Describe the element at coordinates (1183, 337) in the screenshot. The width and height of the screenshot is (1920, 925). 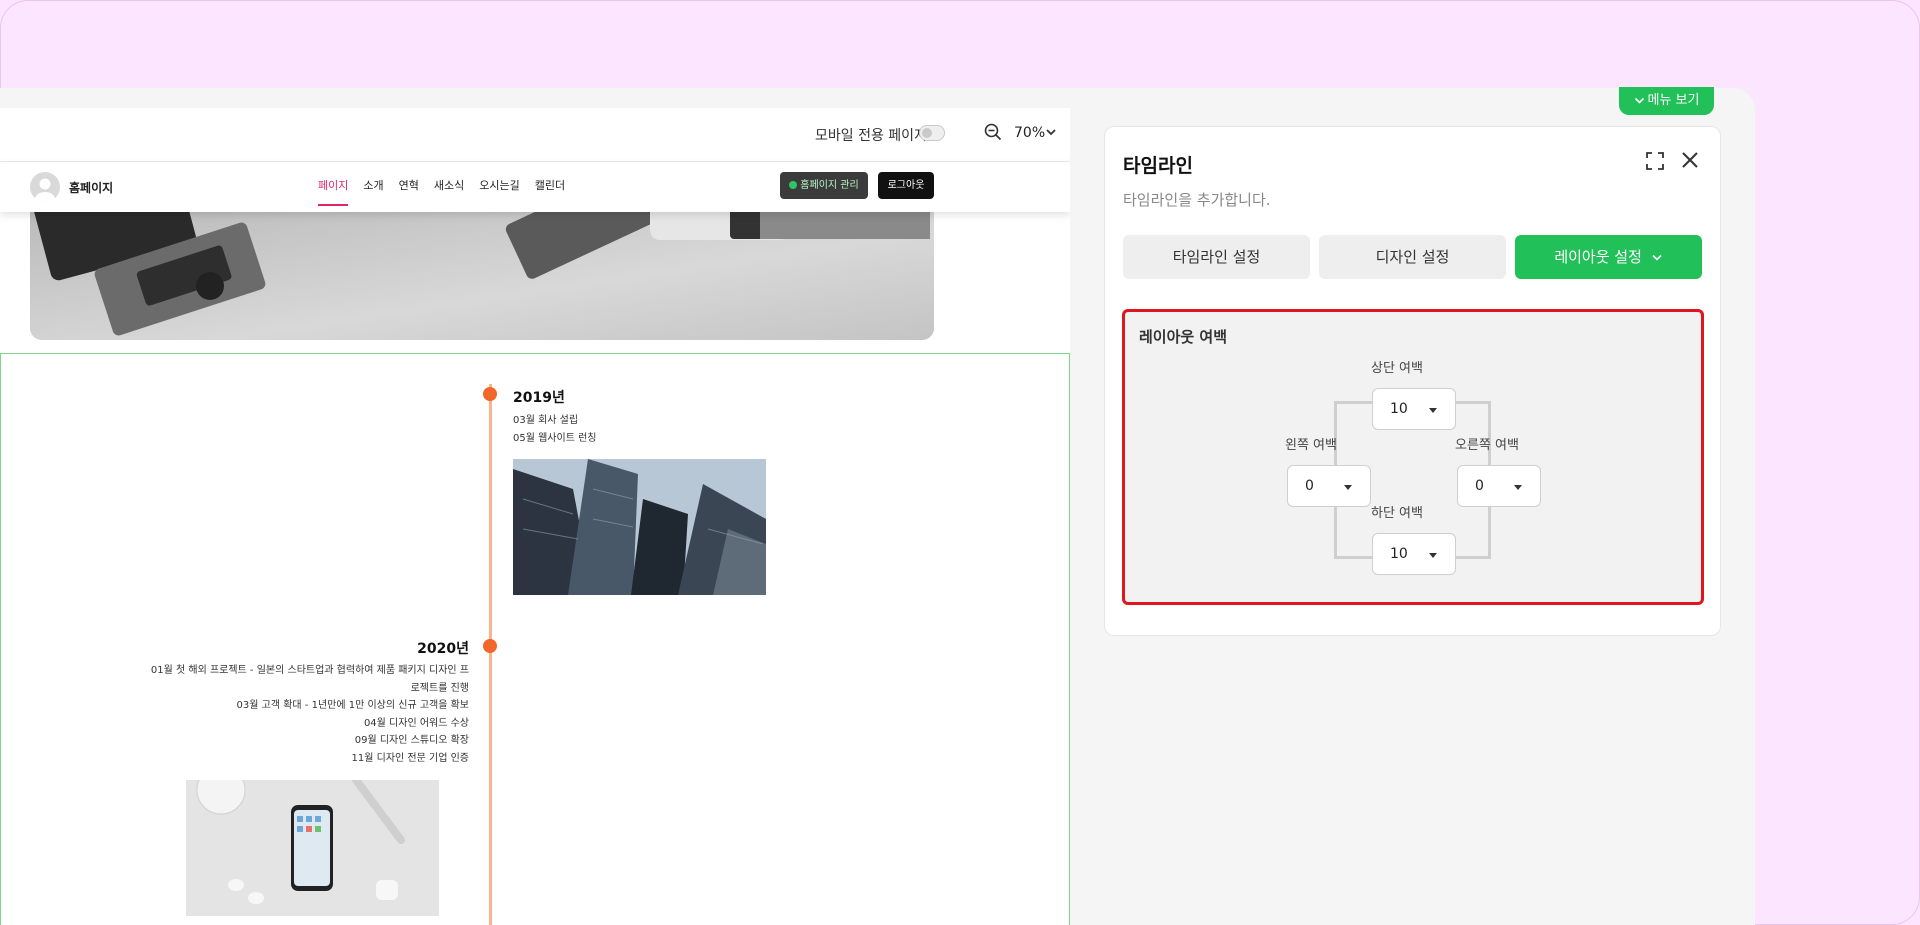
I see `section-title: 레이아웃 여백` at that location.